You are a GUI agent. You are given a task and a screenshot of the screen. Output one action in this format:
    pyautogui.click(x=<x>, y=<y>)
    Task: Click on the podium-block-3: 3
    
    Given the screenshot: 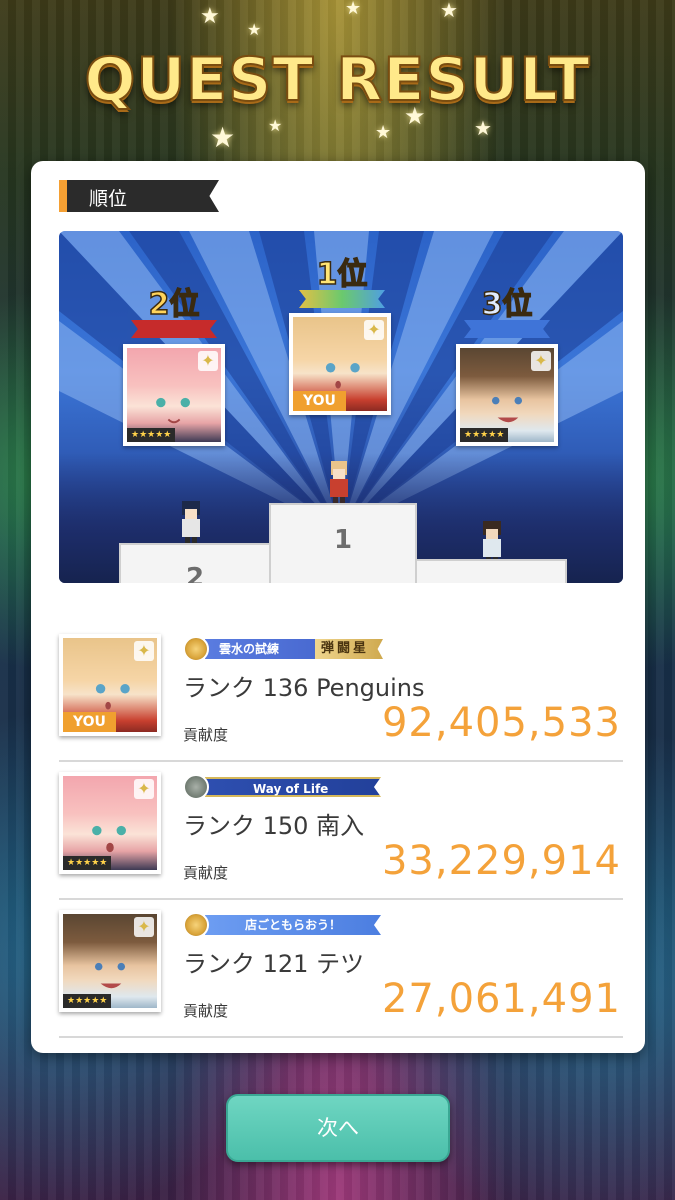 What is the action you would take?
    pyautogui.click(x=491, y=571)
    